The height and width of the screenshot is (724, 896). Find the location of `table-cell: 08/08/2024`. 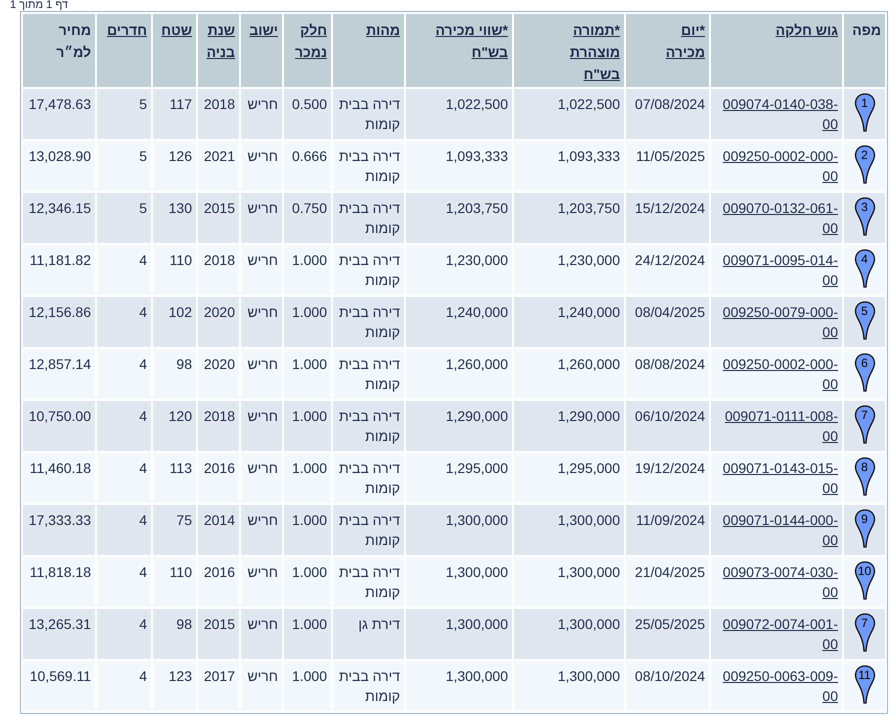

table-cell: 08/08/2024 is located at coordinates (669, 364).